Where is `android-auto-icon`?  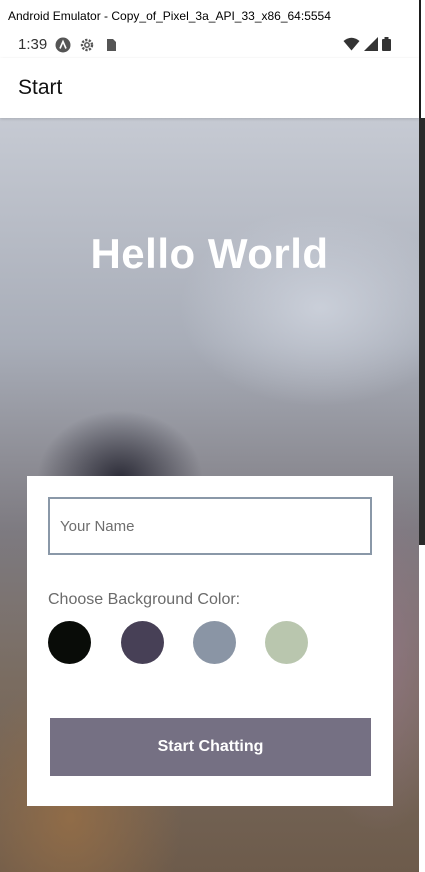 android-auto-icon is located at coordinates (63, 45).